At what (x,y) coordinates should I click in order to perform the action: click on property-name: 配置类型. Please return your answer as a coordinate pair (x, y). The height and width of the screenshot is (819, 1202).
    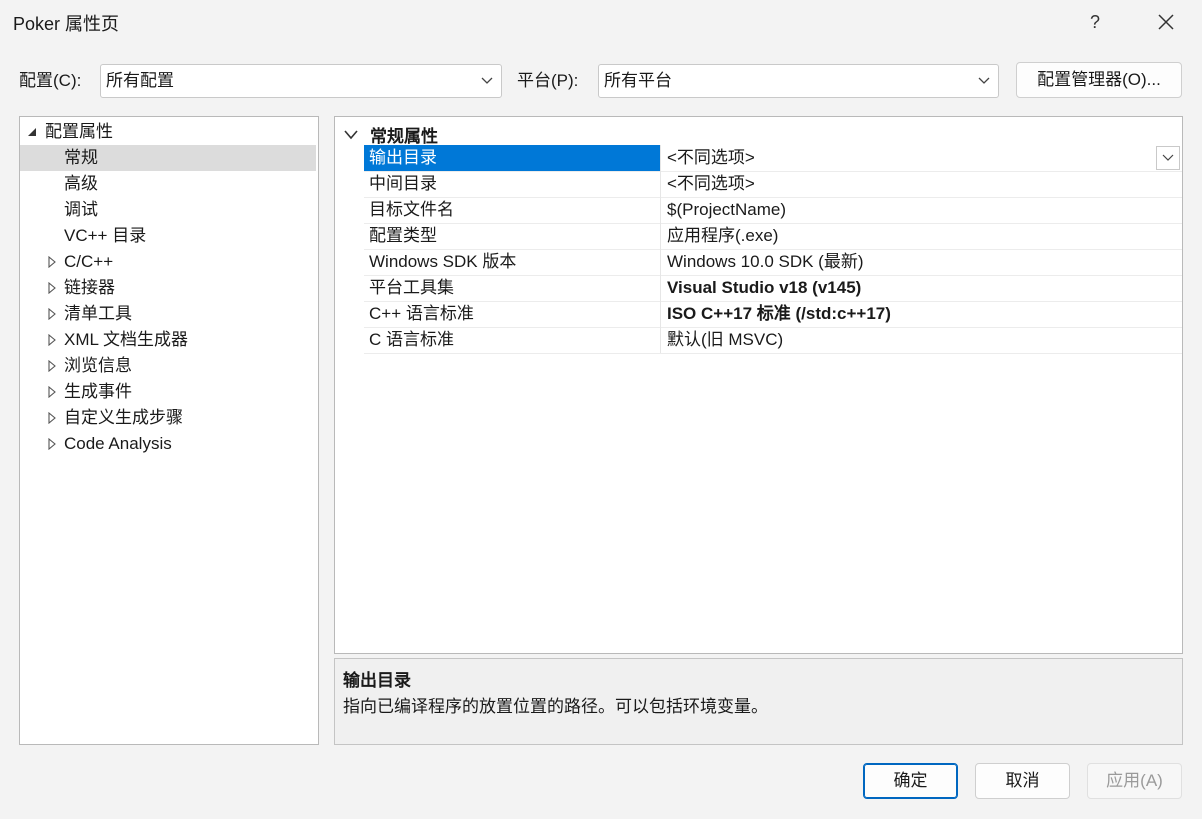
    Looking at the image, I should click on (512, 236).